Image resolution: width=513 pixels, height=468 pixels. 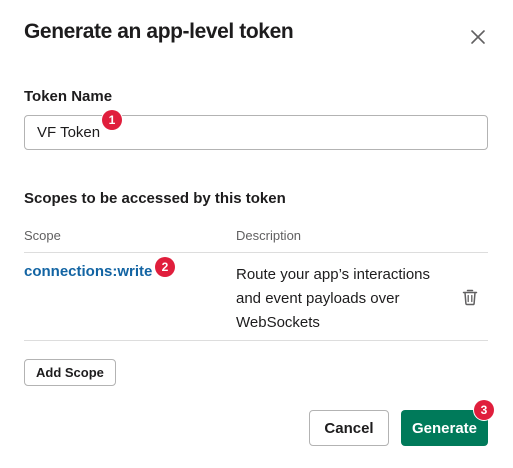 What do you see at coordinates (159, 31) in the screenshot?
I see `dialog-title: Generate an app-level token` at bounding box center [159, 31].